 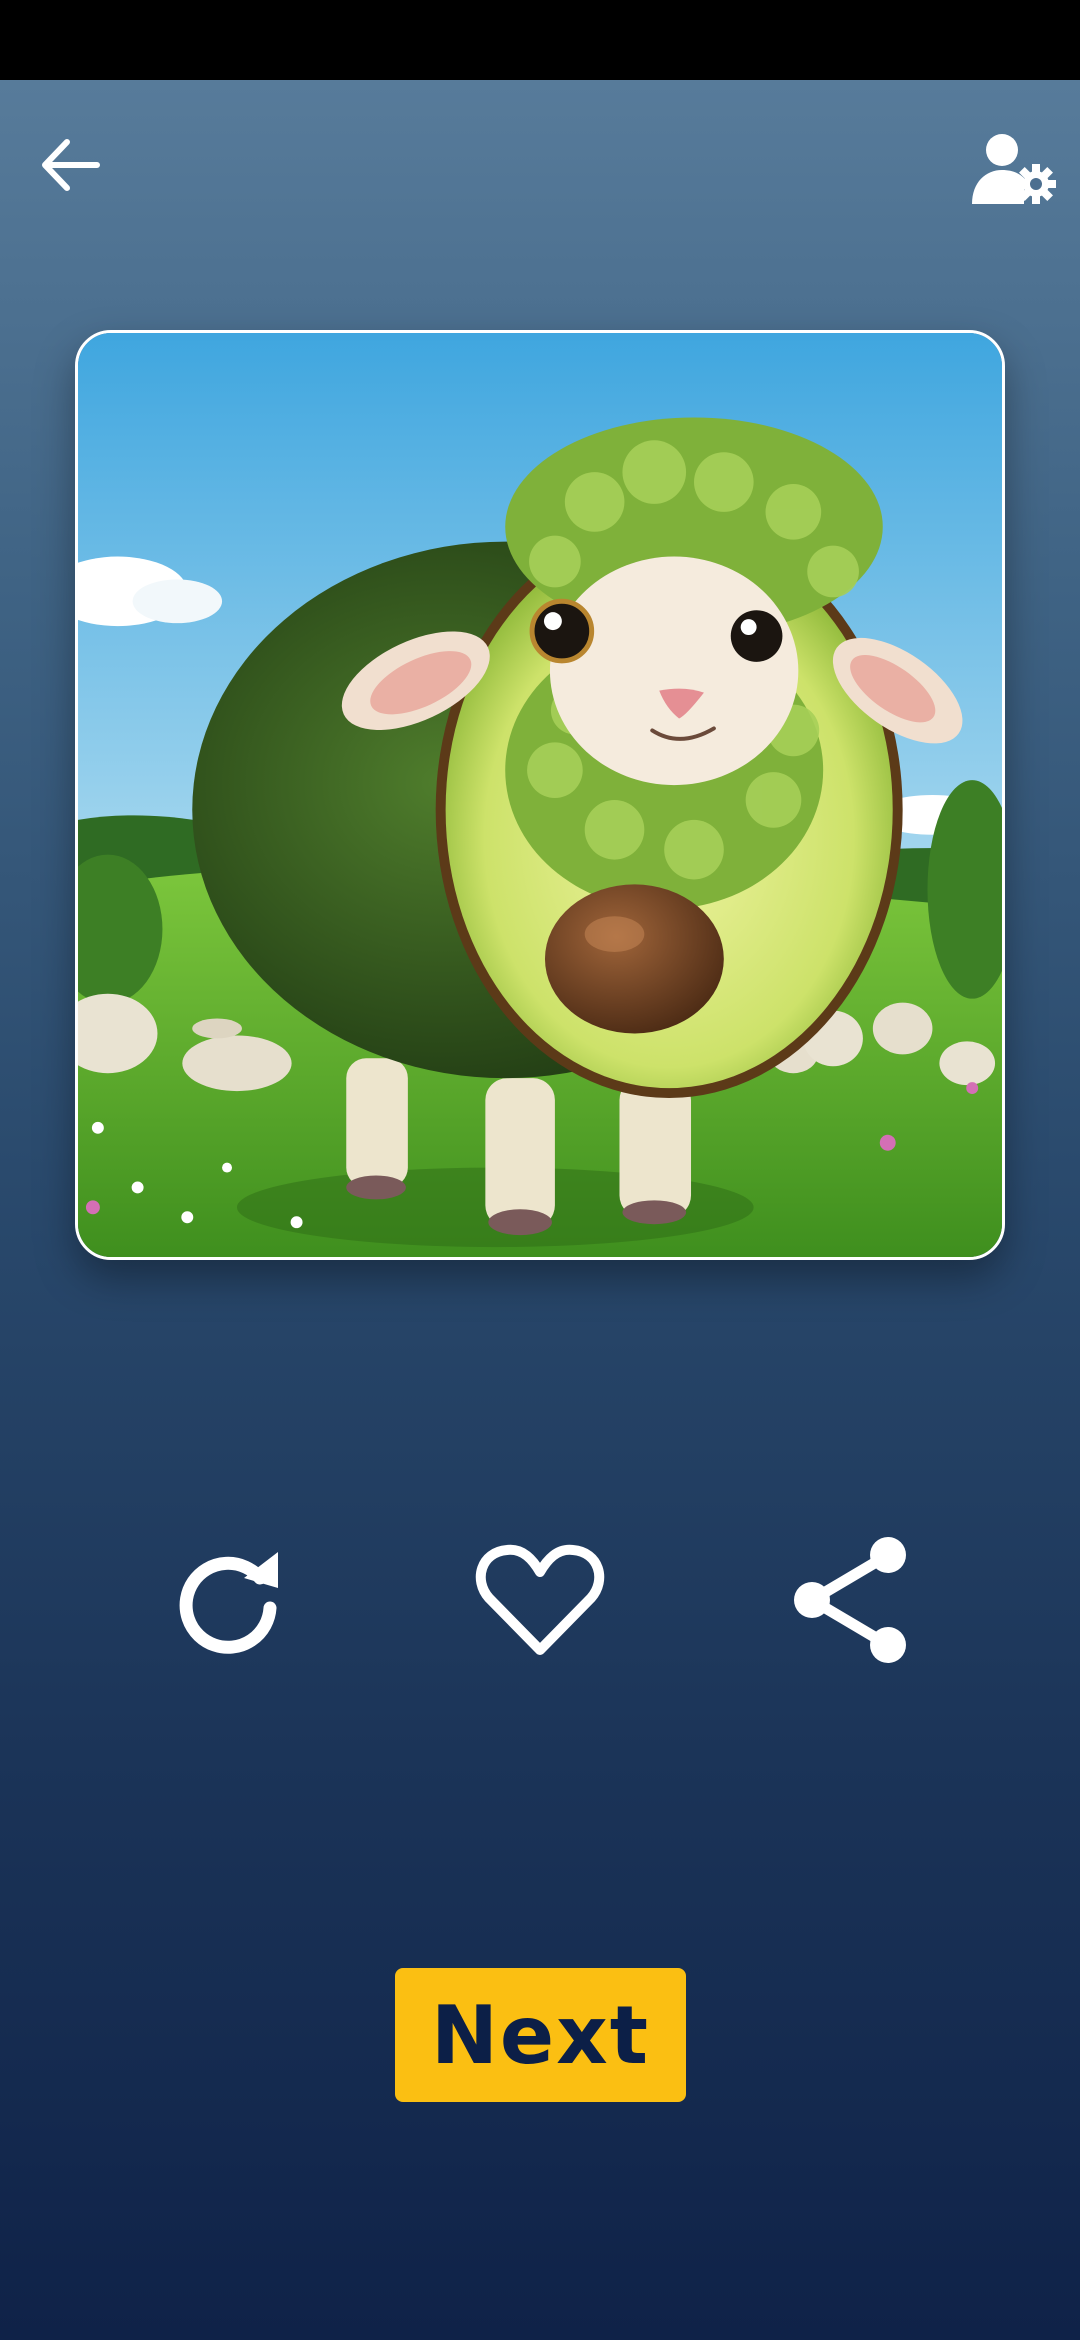 I want to click on arrow-left-icon, so click(x=71, y=165).